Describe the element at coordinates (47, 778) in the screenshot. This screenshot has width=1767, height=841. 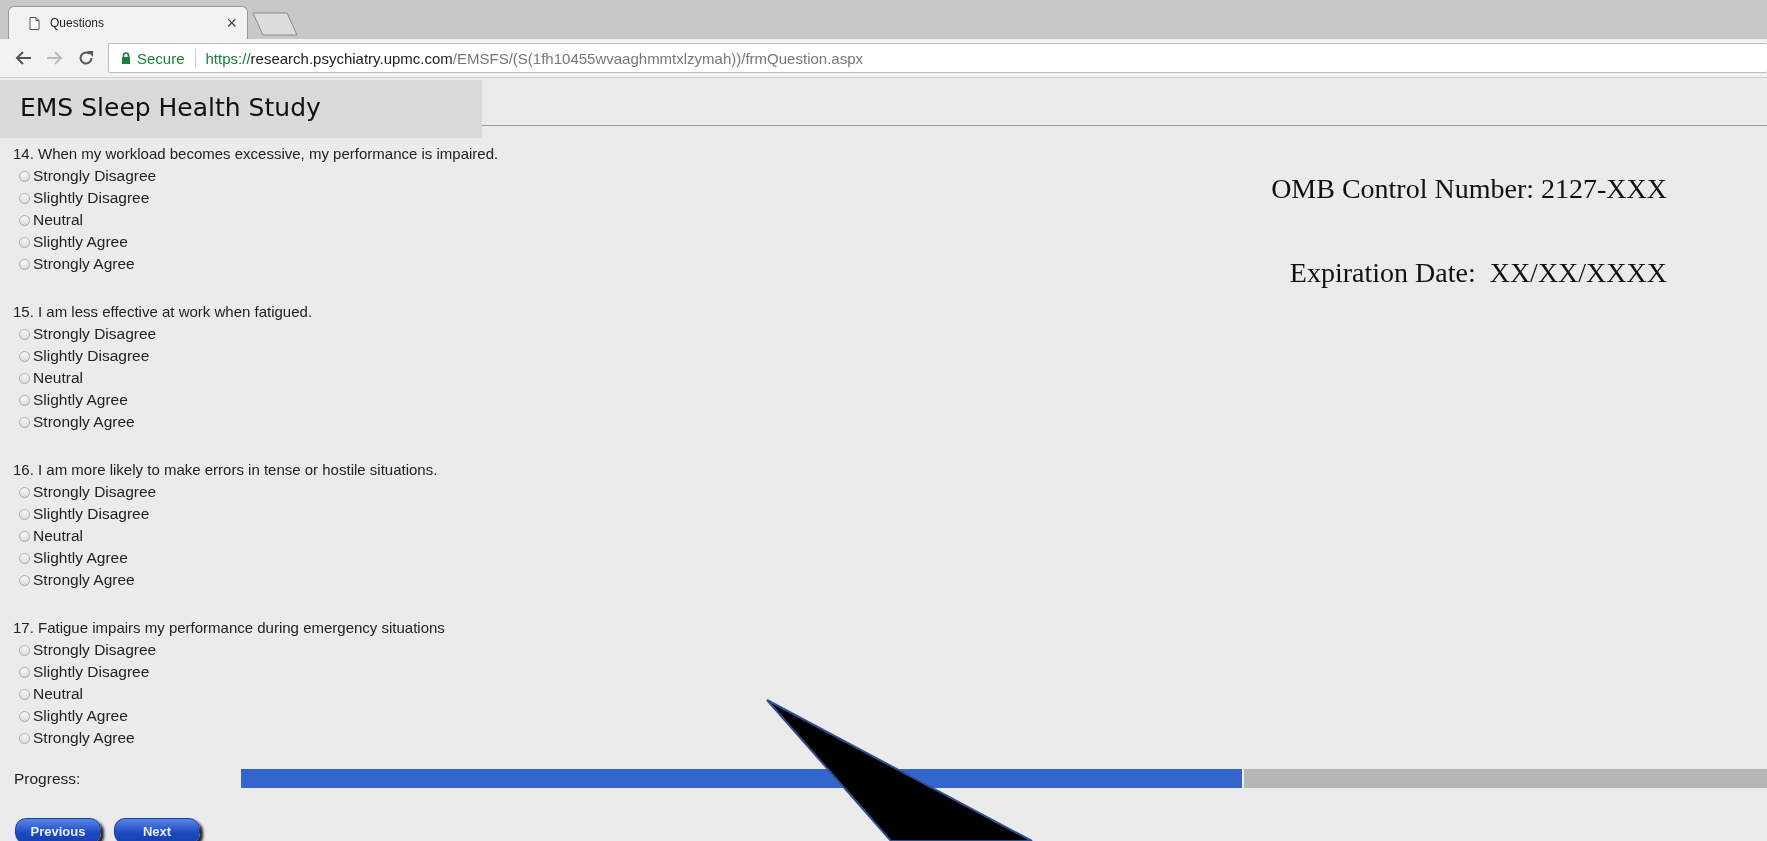
I see `progress-label: Progress:` at that location.